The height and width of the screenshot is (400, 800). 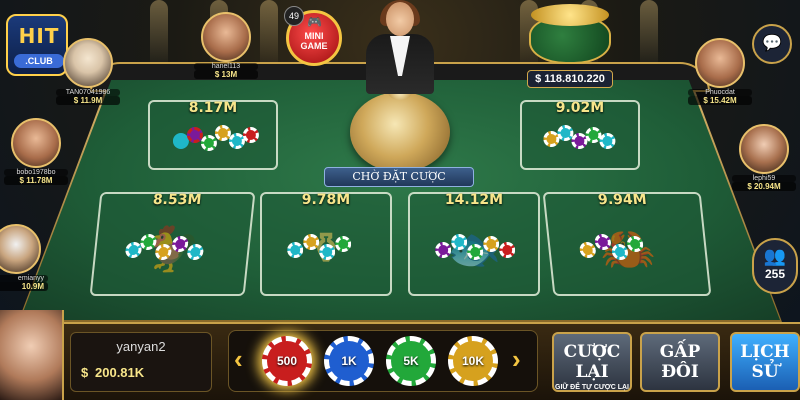 I want to click on my-money: 200.81K, so click(x=120, y=372).